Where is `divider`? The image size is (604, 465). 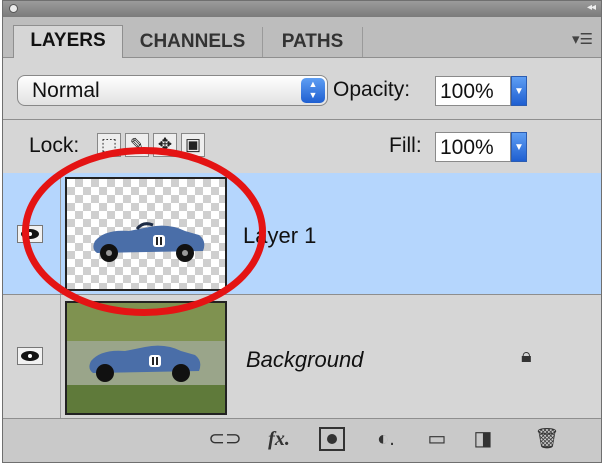
divider is located at coordinates (302, 119).